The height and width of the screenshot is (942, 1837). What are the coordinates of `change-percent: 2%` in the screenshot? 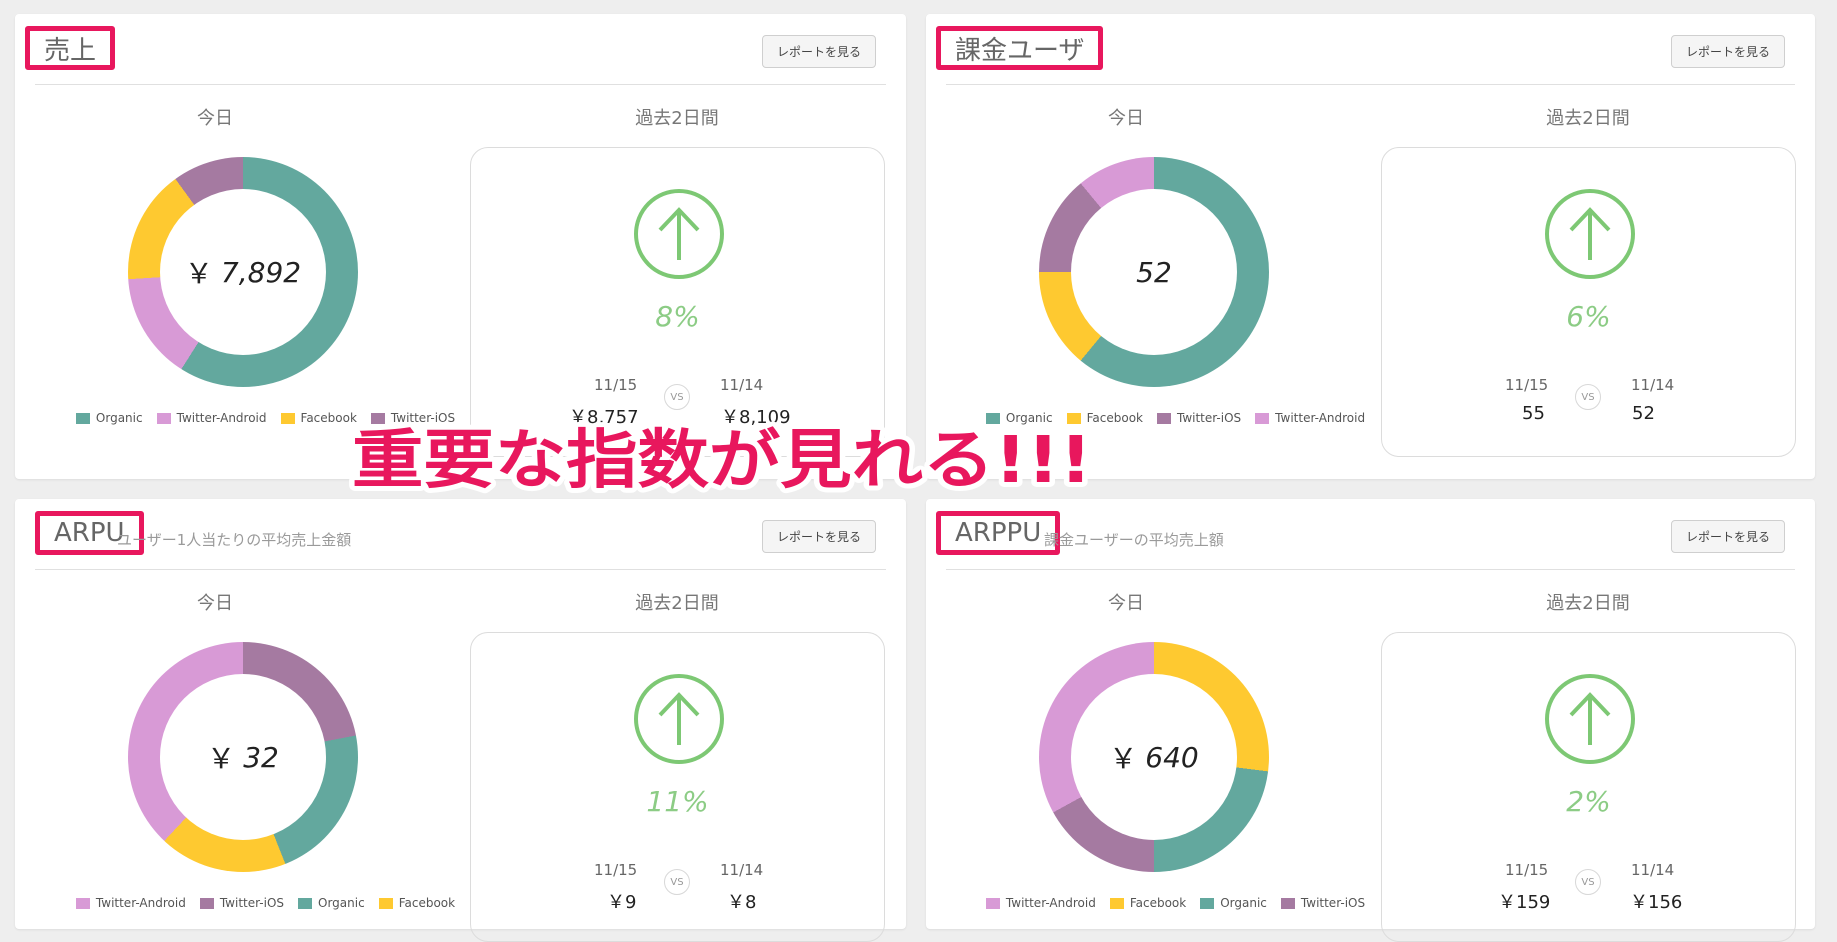 It's located at (1588, 801).